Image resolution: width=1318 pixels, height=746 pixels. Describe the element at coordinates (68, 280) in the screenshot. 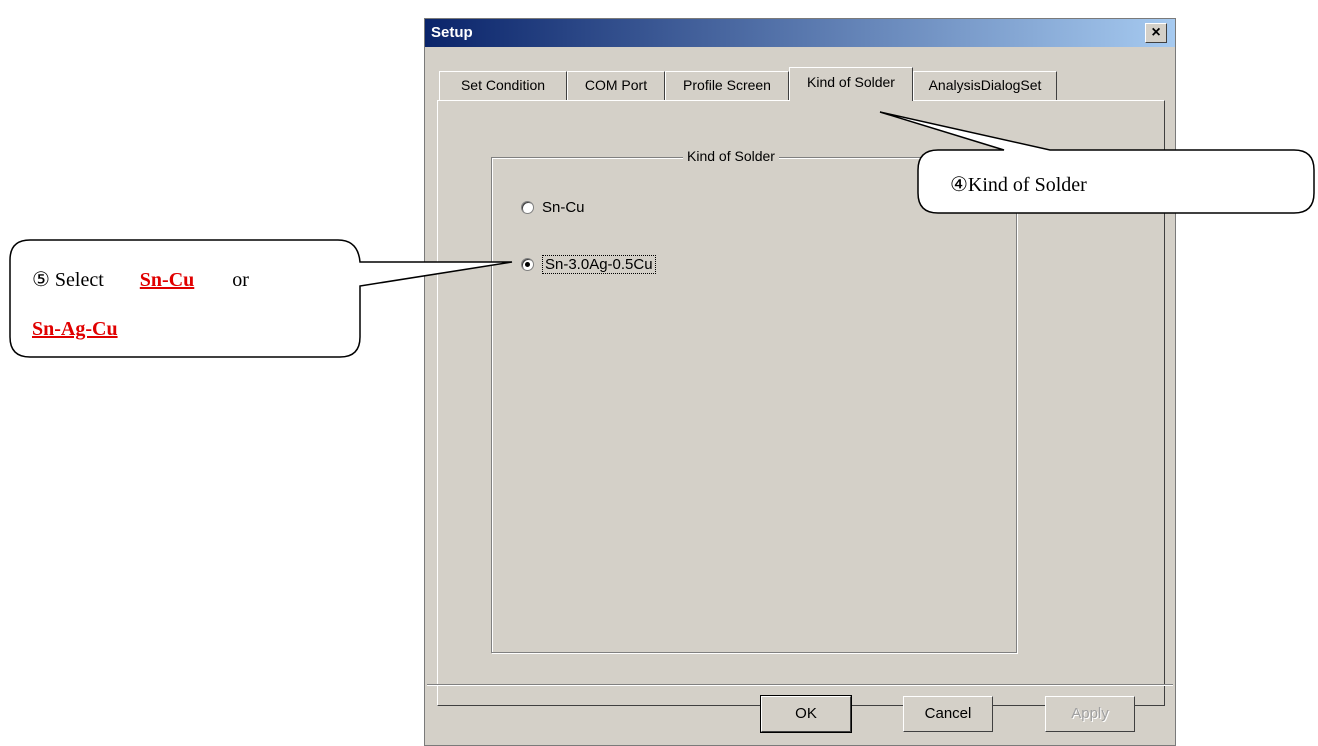

I see `callout-select-prefix: ⑤ Select` at that location.